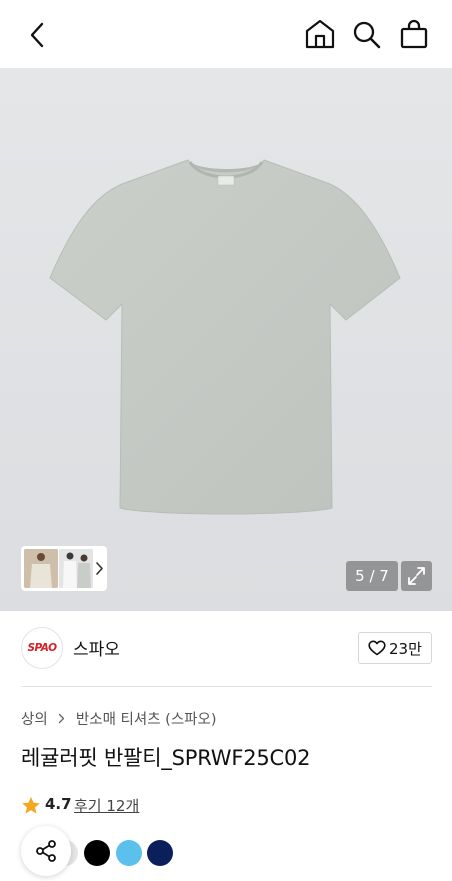 The image size is (452, 881). What do you see at coordinates (372, 576) in the screenshot?
I see `image-counter: 5 / 7` at bounding box center [372, 576].